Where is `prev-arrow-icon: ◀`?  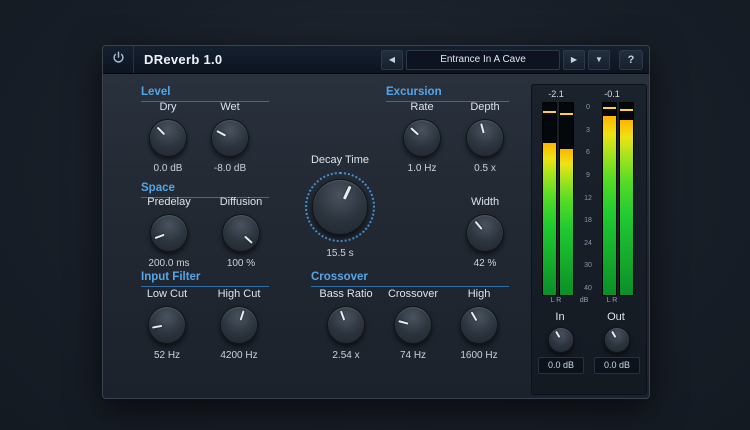
prev-arrow-icon: ◀ is located at coordinates (392, 59).